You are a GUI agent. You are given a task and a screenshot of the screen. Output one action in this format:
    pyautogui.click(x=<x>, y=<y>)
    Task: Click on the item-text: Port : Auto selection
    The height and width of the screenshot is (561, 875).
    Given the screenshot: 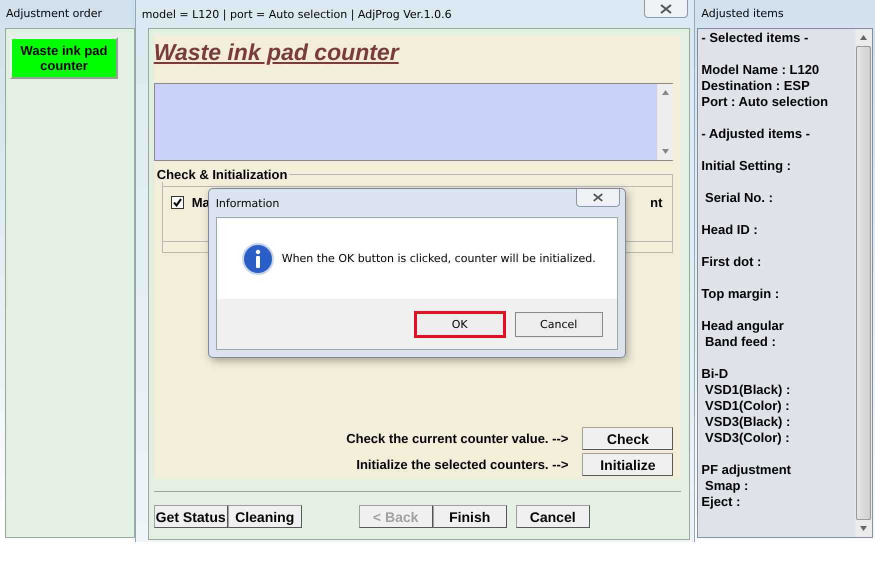 What is the action you would take?
    pyautogui.click(x=765, y=102)
    